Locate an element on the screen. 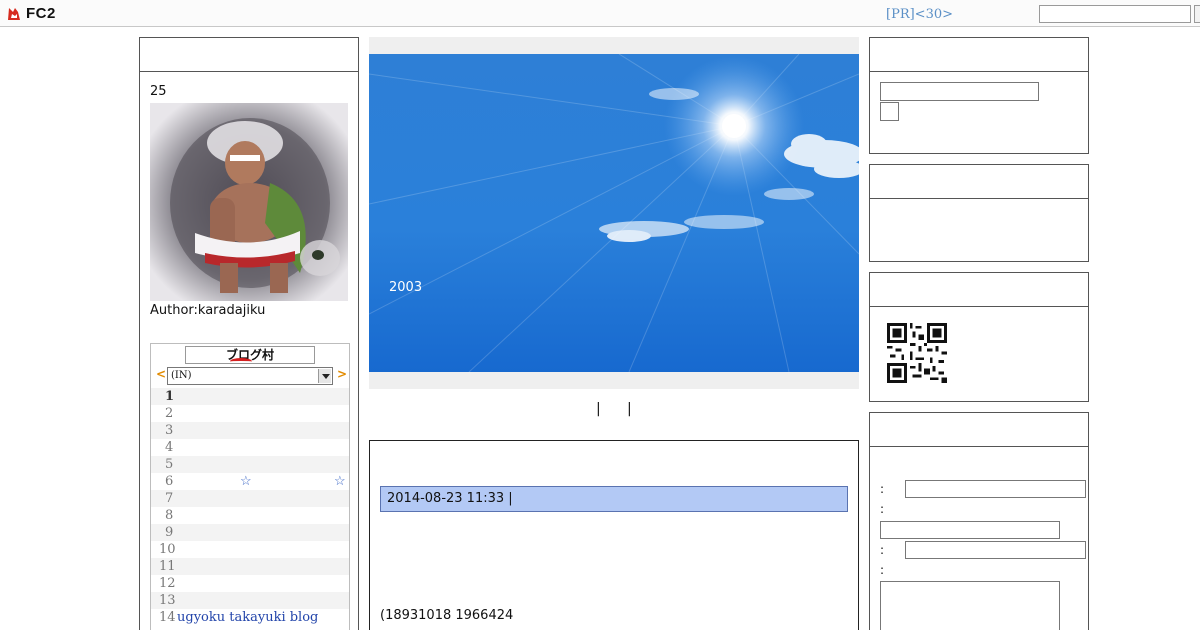 The width and height of the screenshot is (1200, 630). ranking-select-value: (IN) is located at coordinates (181, 375).